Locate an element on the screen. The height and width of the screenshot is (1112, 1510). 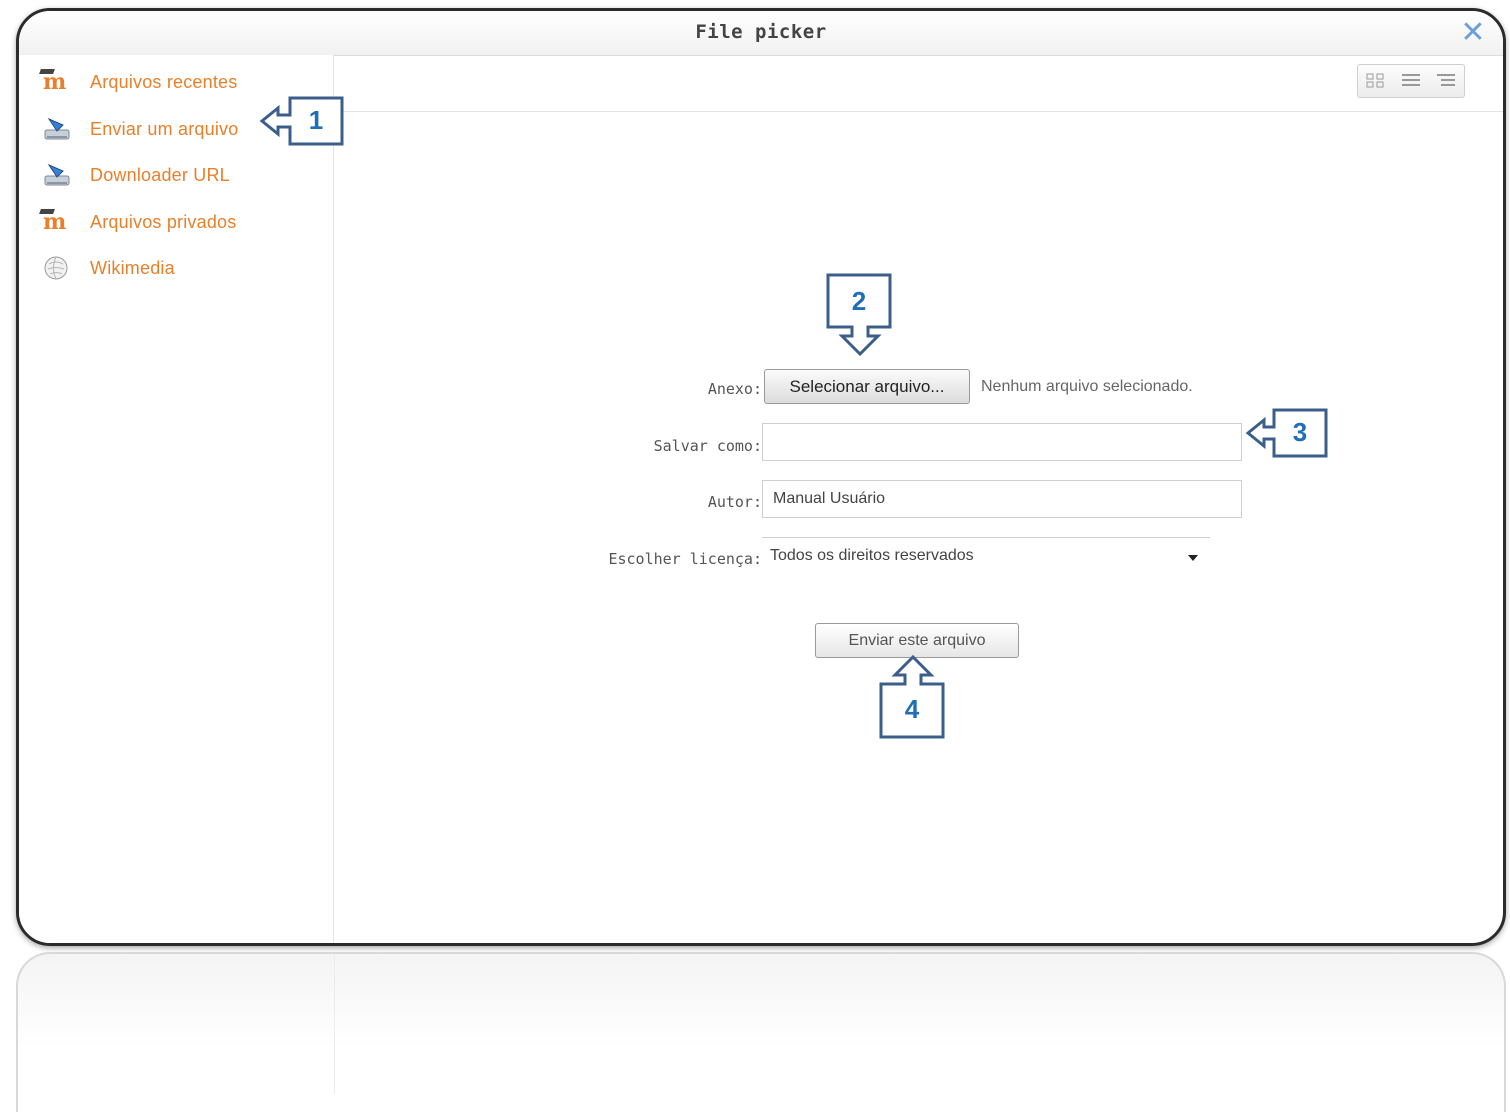
dialog-reflection is located at coordinates (761, 1032).